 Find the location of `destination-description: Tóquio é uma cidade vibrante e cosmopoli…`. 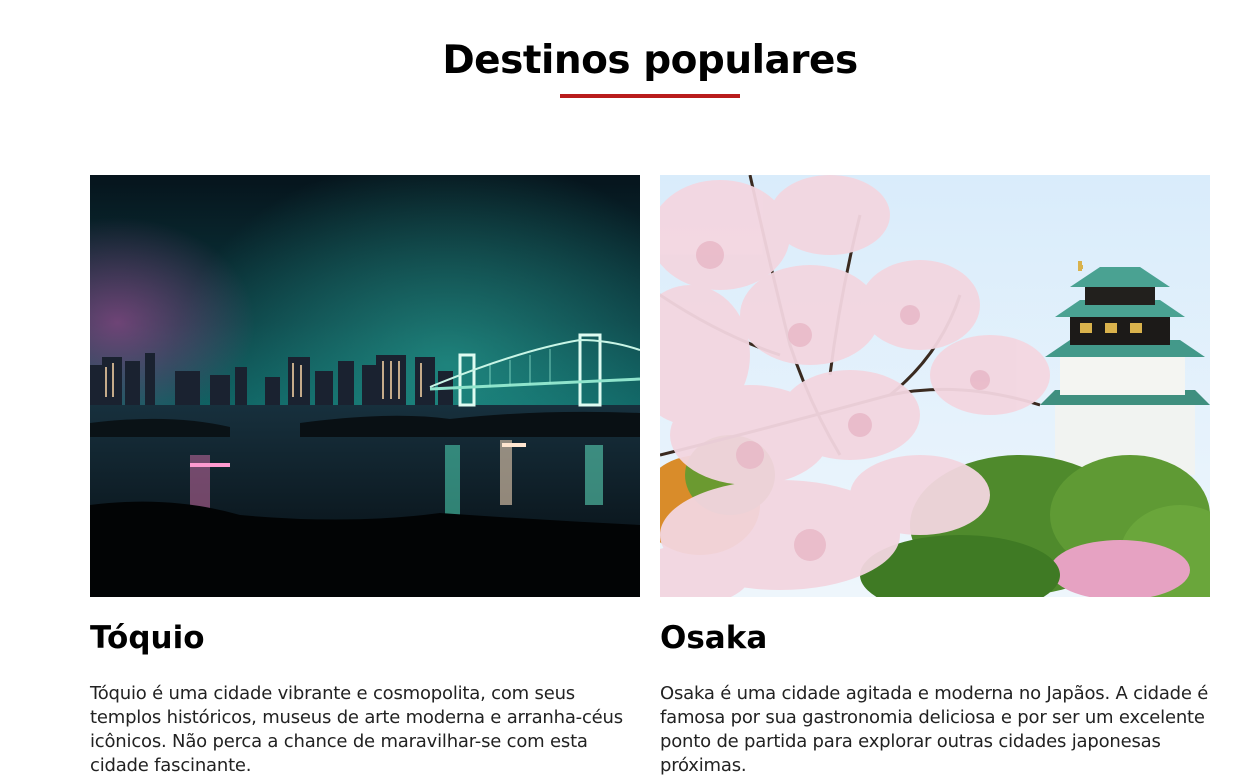

destination-description: Tóquio é uma cidade vibrante e cosmopoli… is located at coordinates (356, 729).